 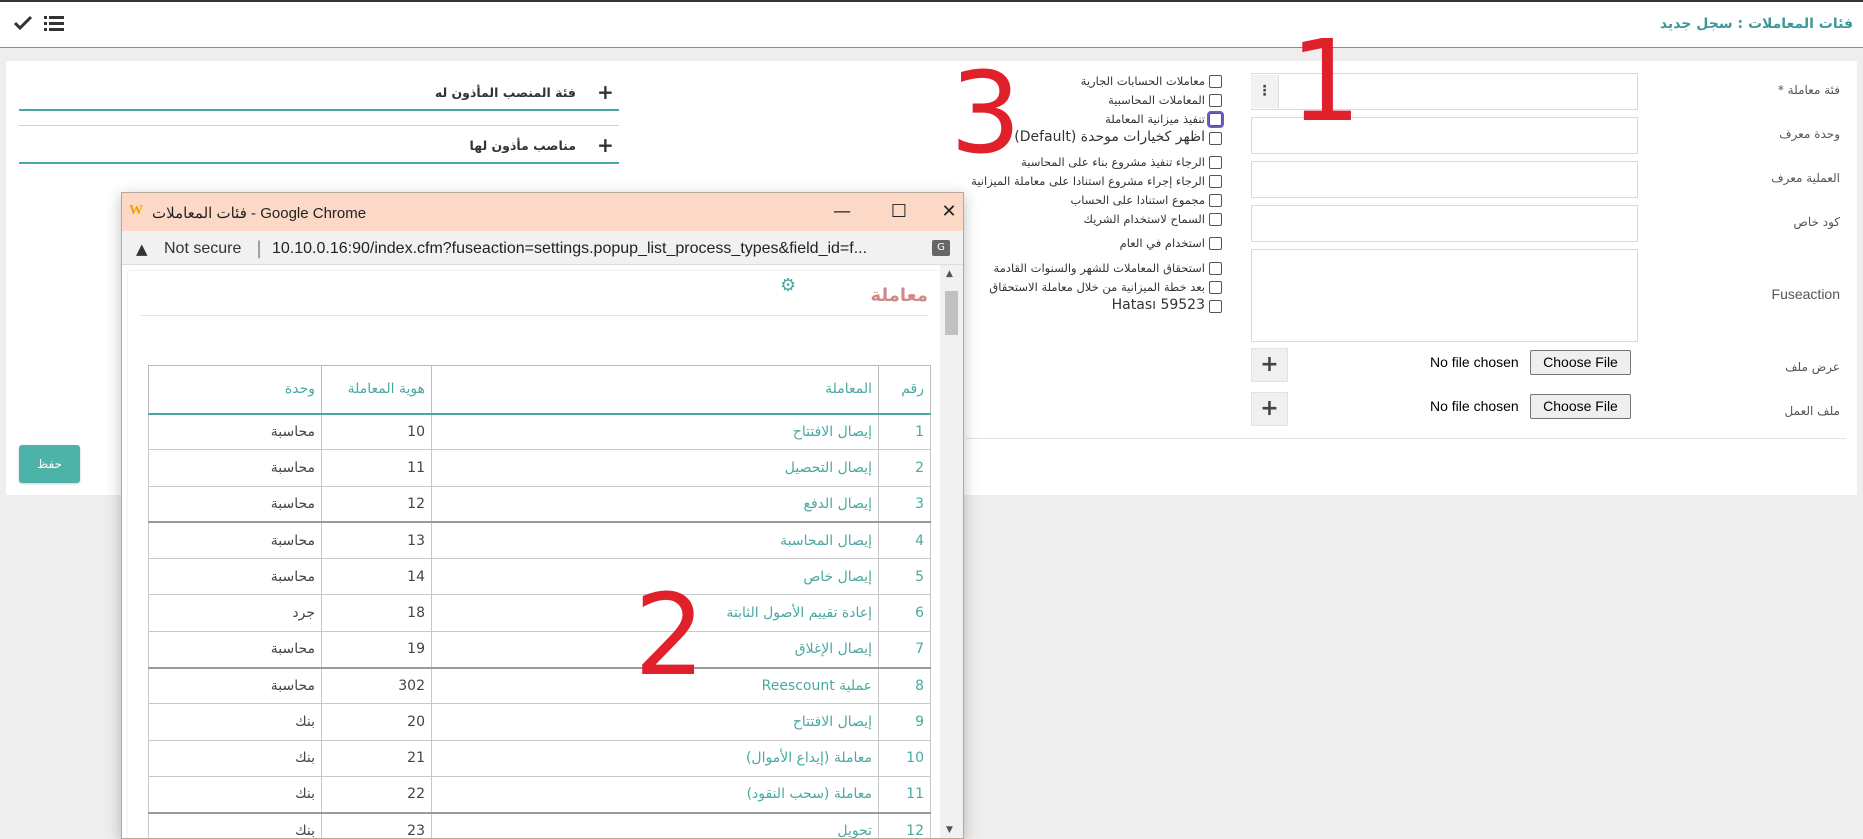 What do you see at coordinates (670, 636) in the screenshot?
I see `annotation-number-2: 2` at bounding box center [670, 636].